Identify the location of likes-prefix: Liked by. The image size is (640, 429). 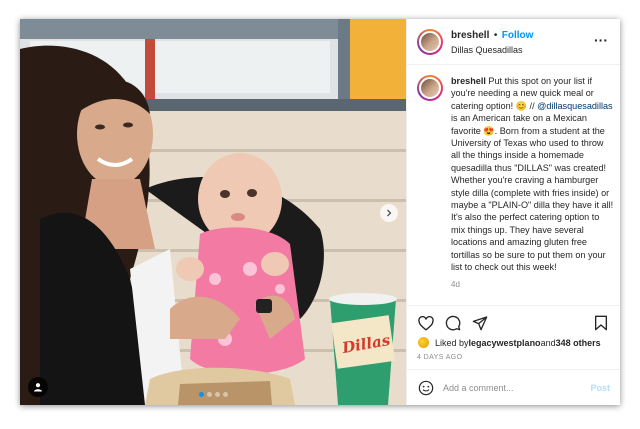
(452, 342).